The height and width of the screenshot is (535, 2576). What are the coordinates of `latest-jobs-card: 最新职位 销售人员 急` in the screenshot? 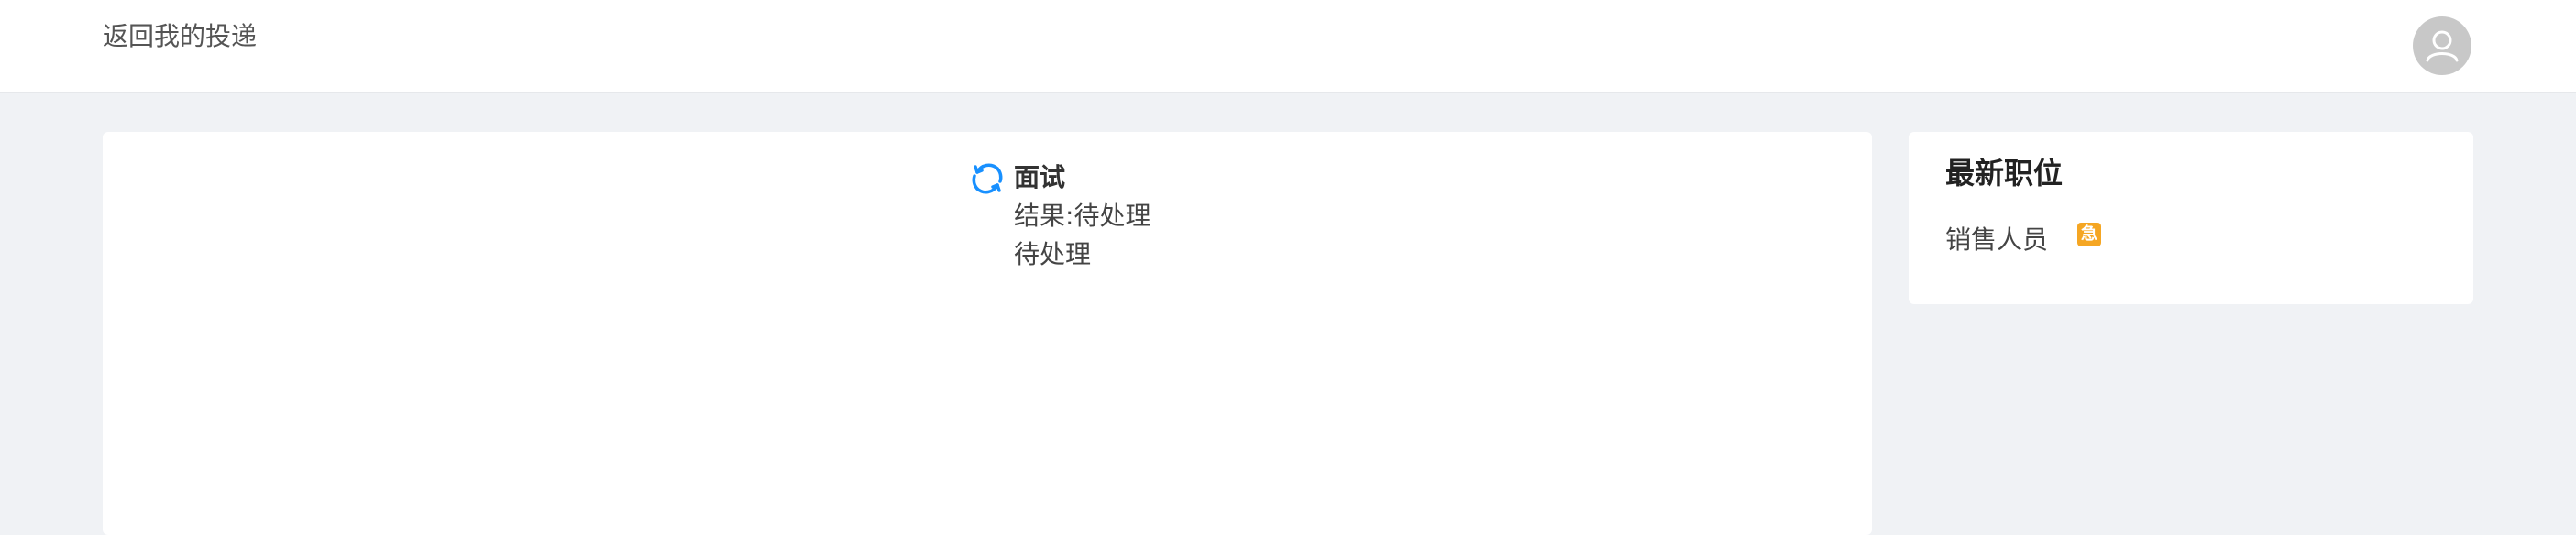 It's located at (2191, 218).